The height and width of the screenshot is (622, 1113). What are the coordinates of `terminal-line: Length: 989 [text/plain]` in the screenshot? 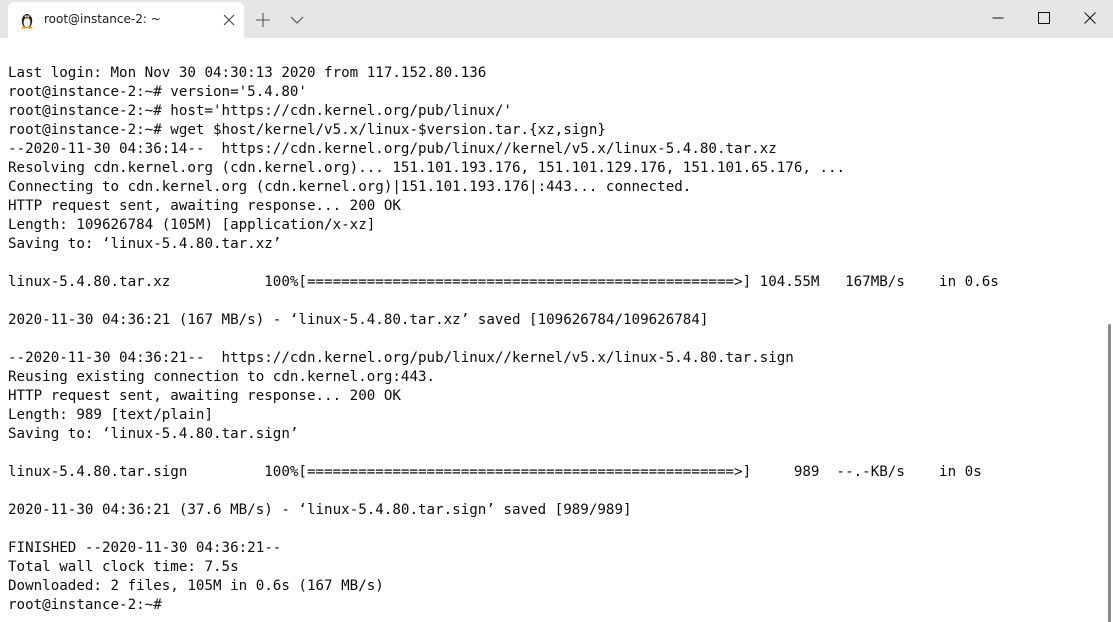 It's located at (110, 415).